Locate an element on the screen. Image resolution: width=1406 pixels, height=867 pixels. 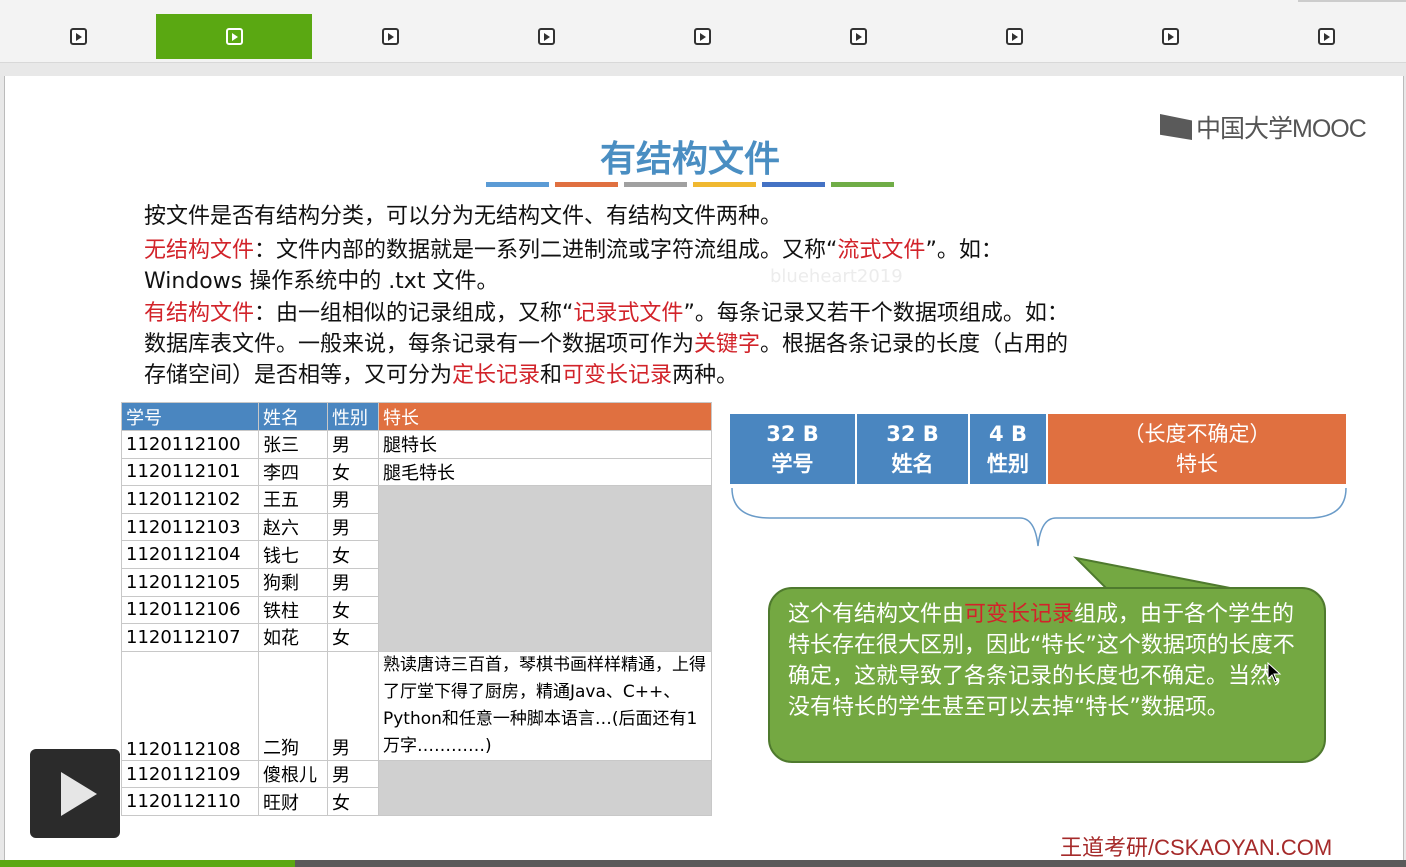
cell-name: 铁柱 is located at coordinates (293, 610).